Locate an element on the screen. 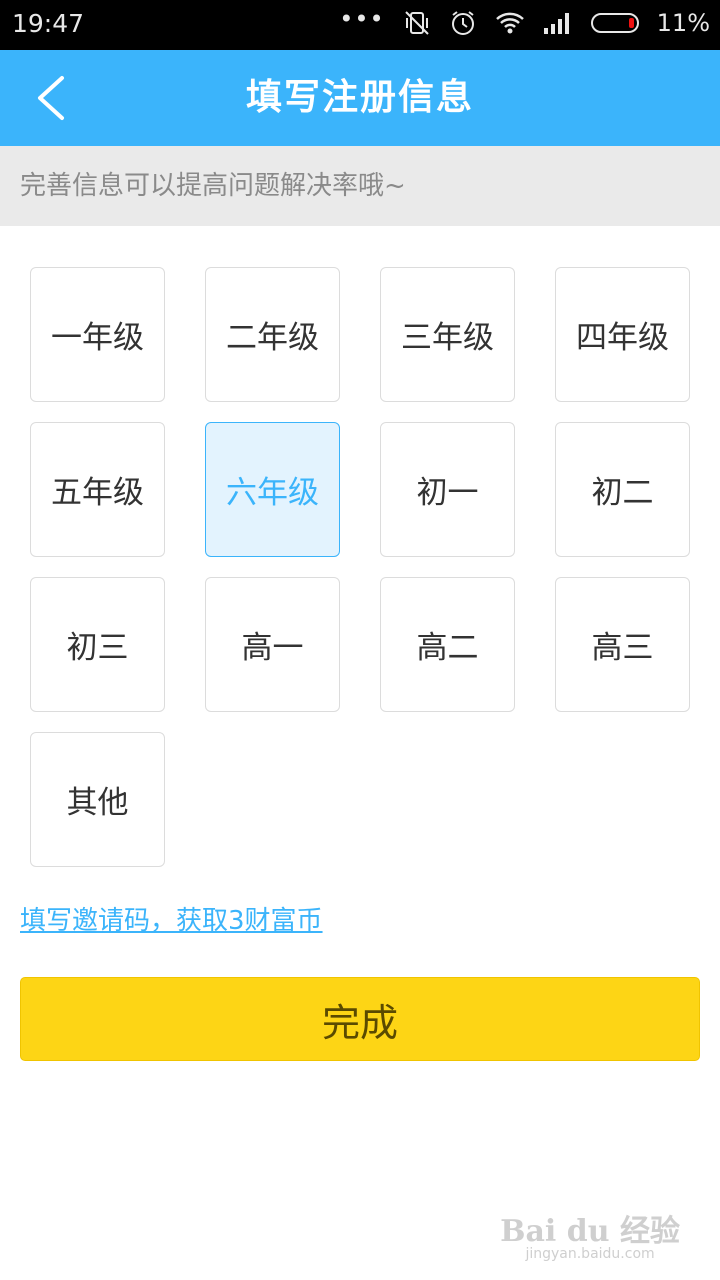  grade-option: 初一 is located at coordinates (447, 489).